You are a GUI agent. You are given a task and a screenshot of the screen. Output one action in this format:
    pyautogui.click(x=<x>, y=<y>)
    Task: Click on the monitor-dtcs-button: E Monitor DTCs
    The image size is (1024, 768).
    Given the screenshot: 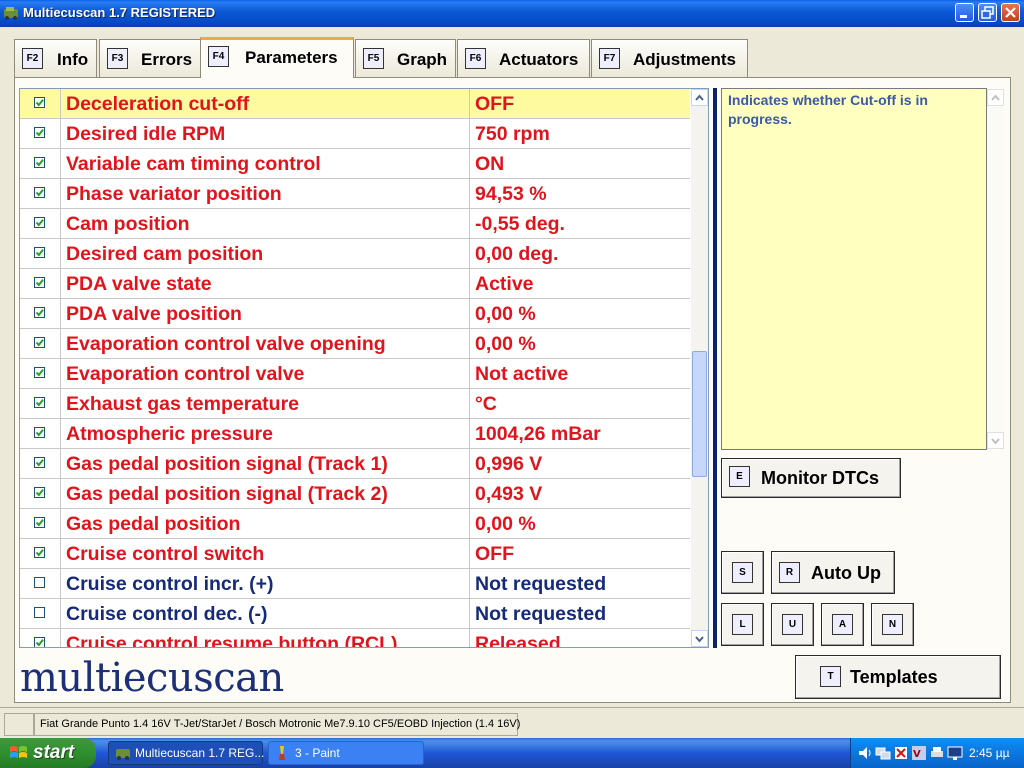 What is the action you would take?
    pyautogui.click(x=811, y=478)
    